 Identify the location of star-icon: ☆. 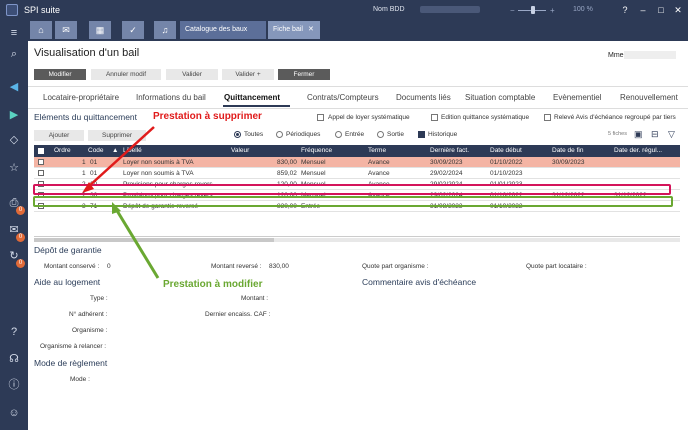
(14, 168).